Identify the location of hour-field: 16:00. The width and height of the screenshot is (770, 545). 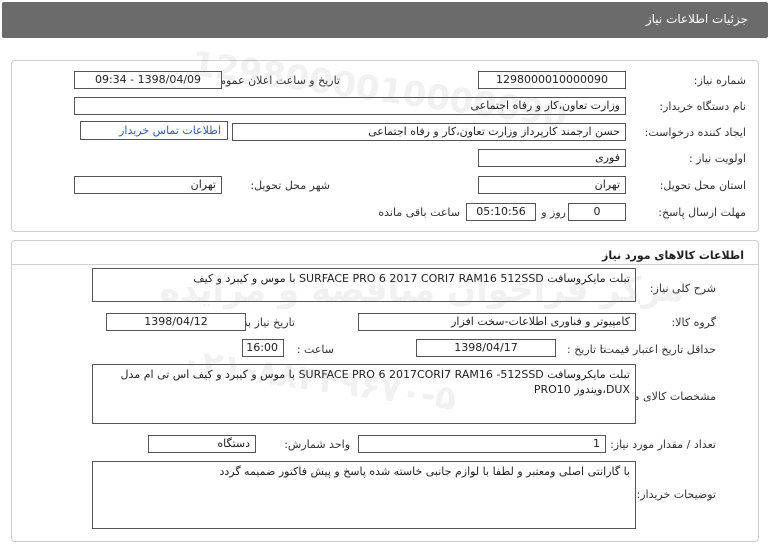
(263, 348).